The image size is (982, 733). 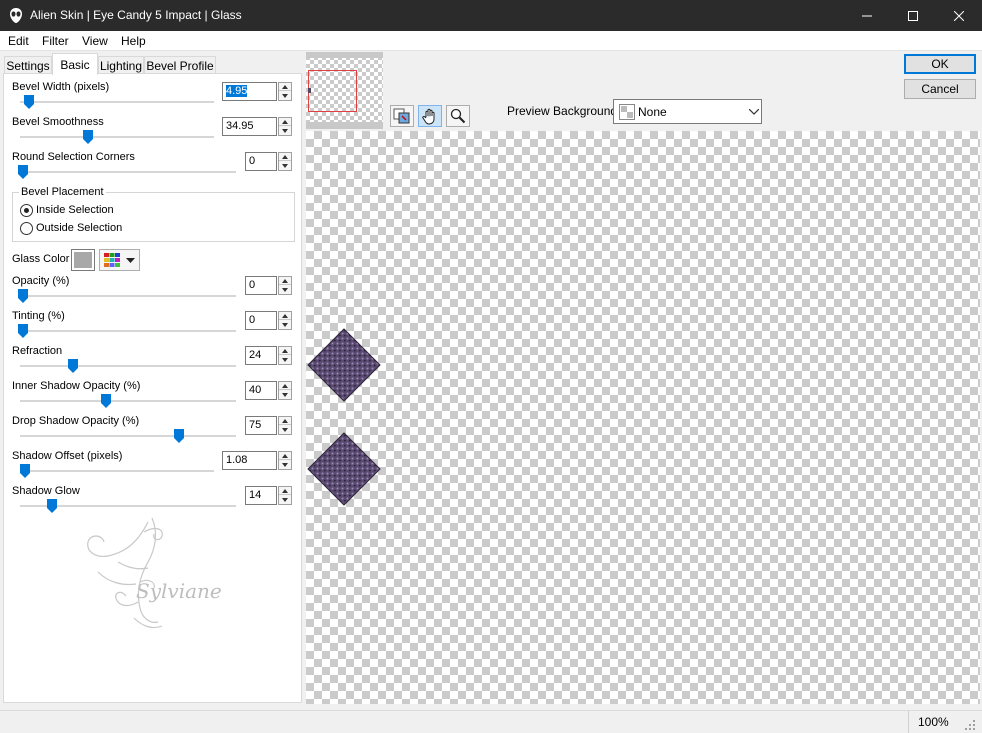 I want to click on bevel-width-track, so click(x=117, y=102).